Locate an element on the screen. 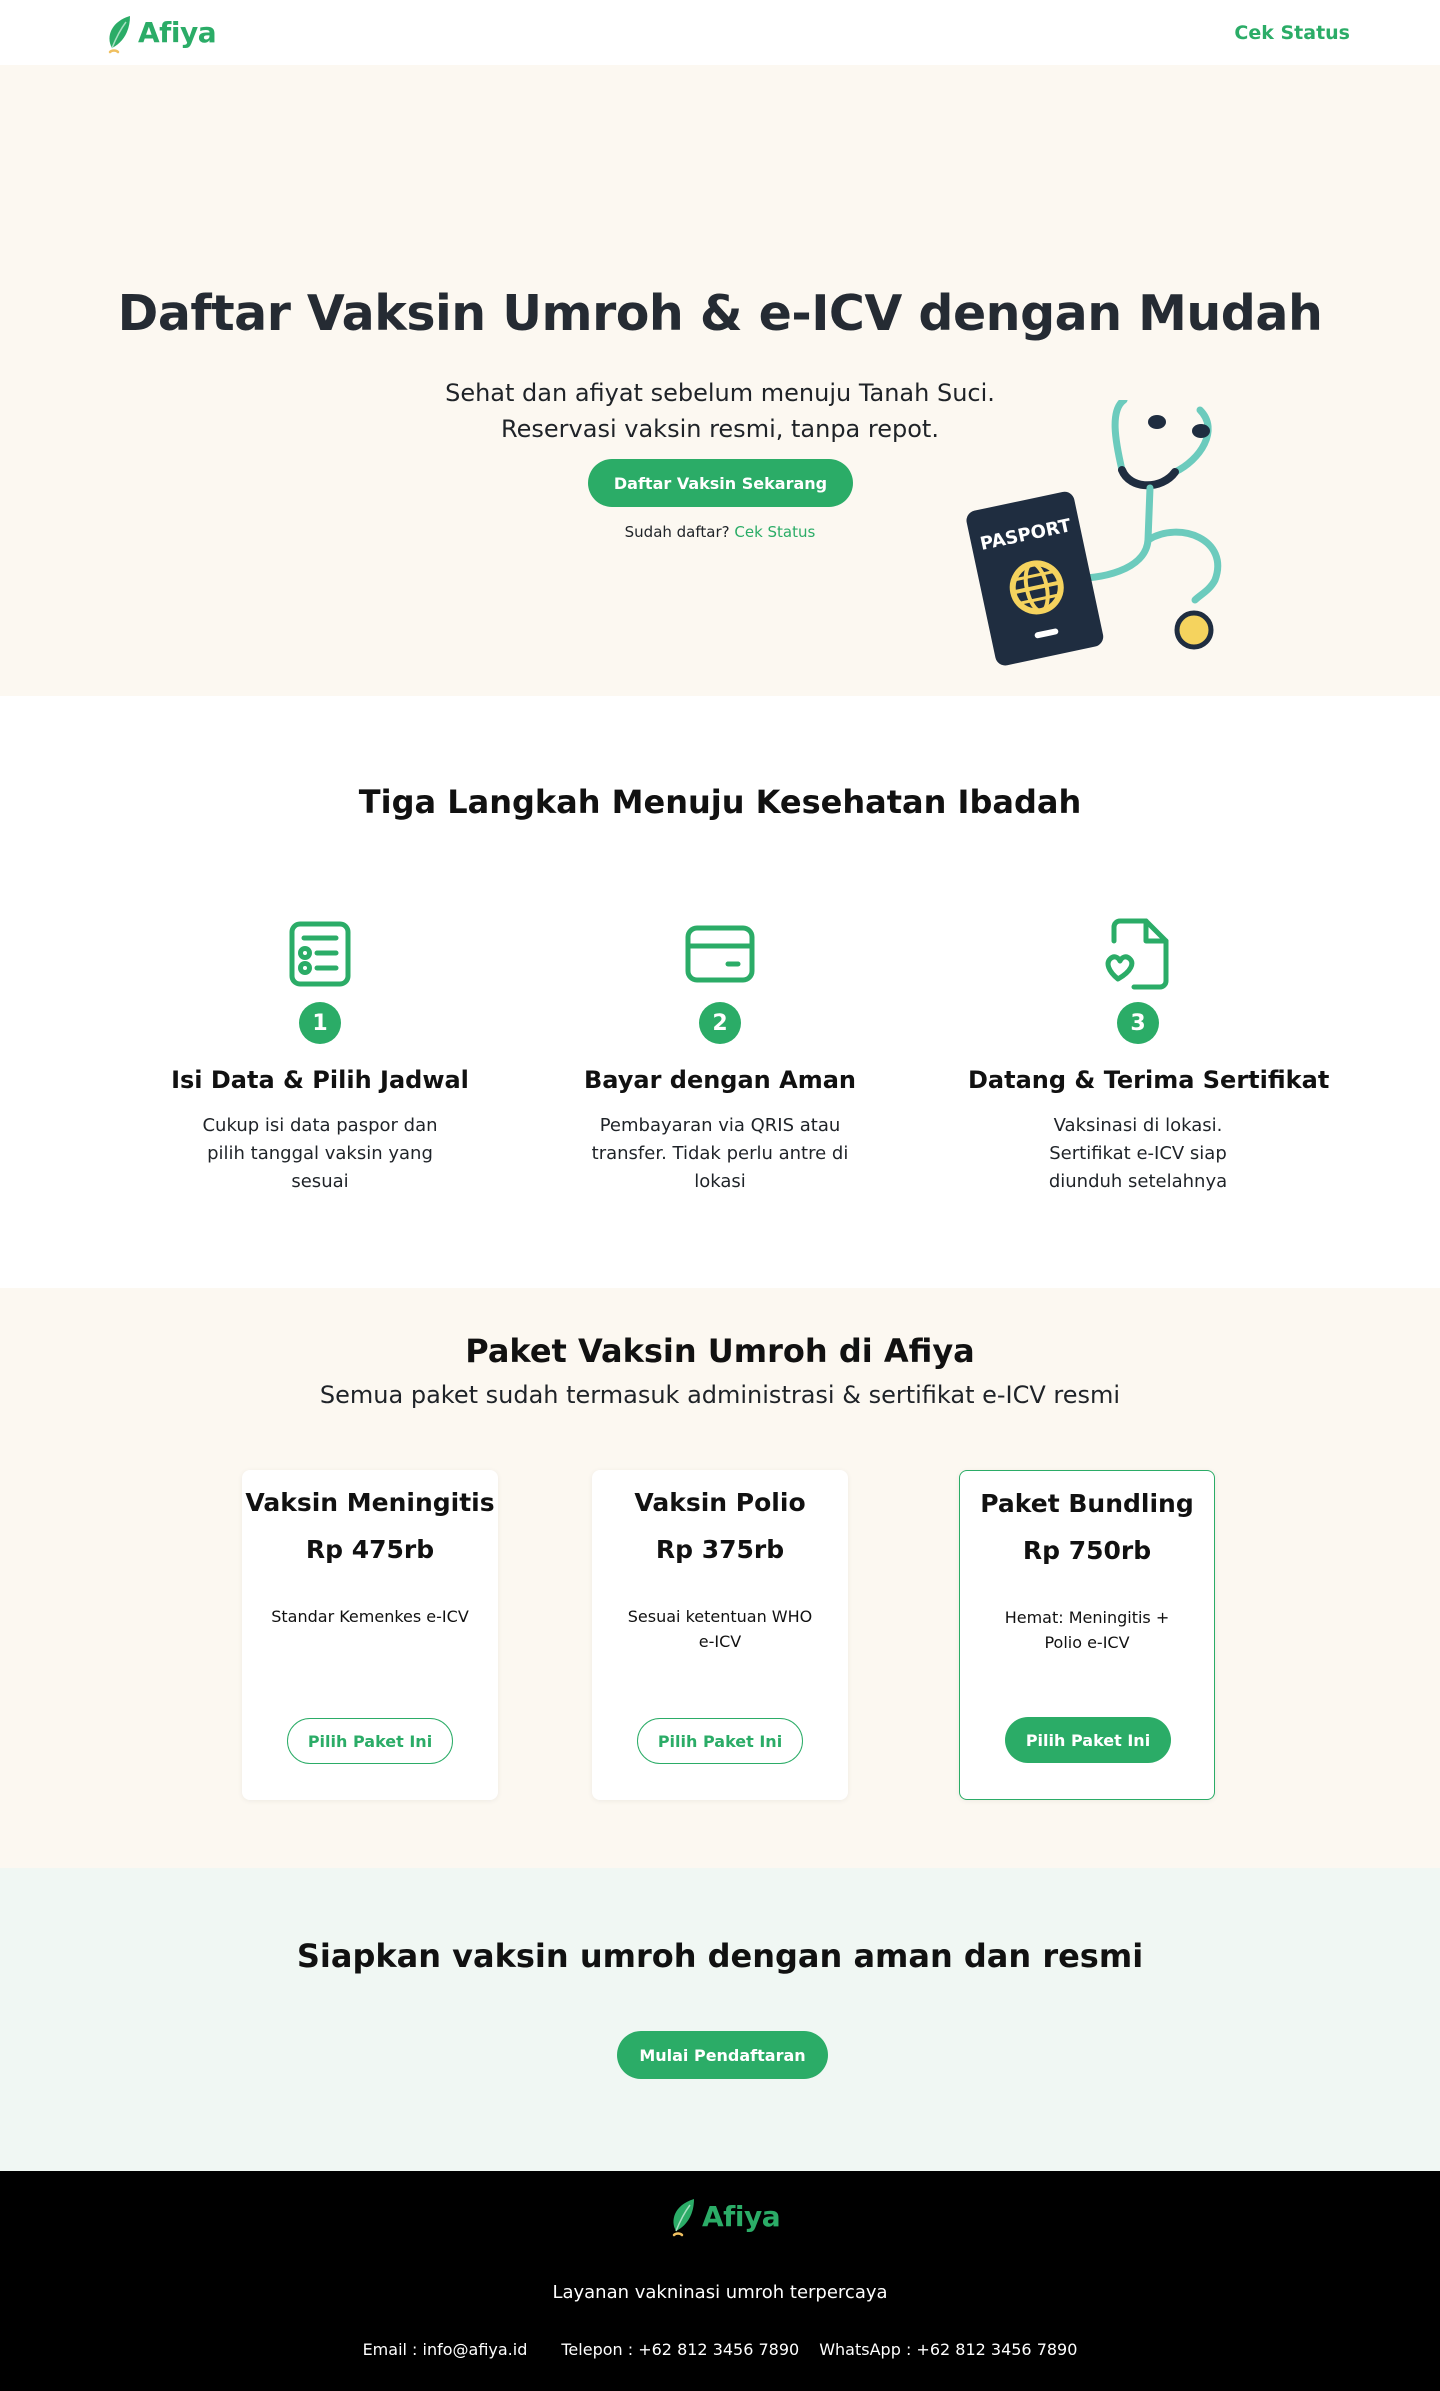  package-price: Rp 375rb is located at coordinates (720, 1549).